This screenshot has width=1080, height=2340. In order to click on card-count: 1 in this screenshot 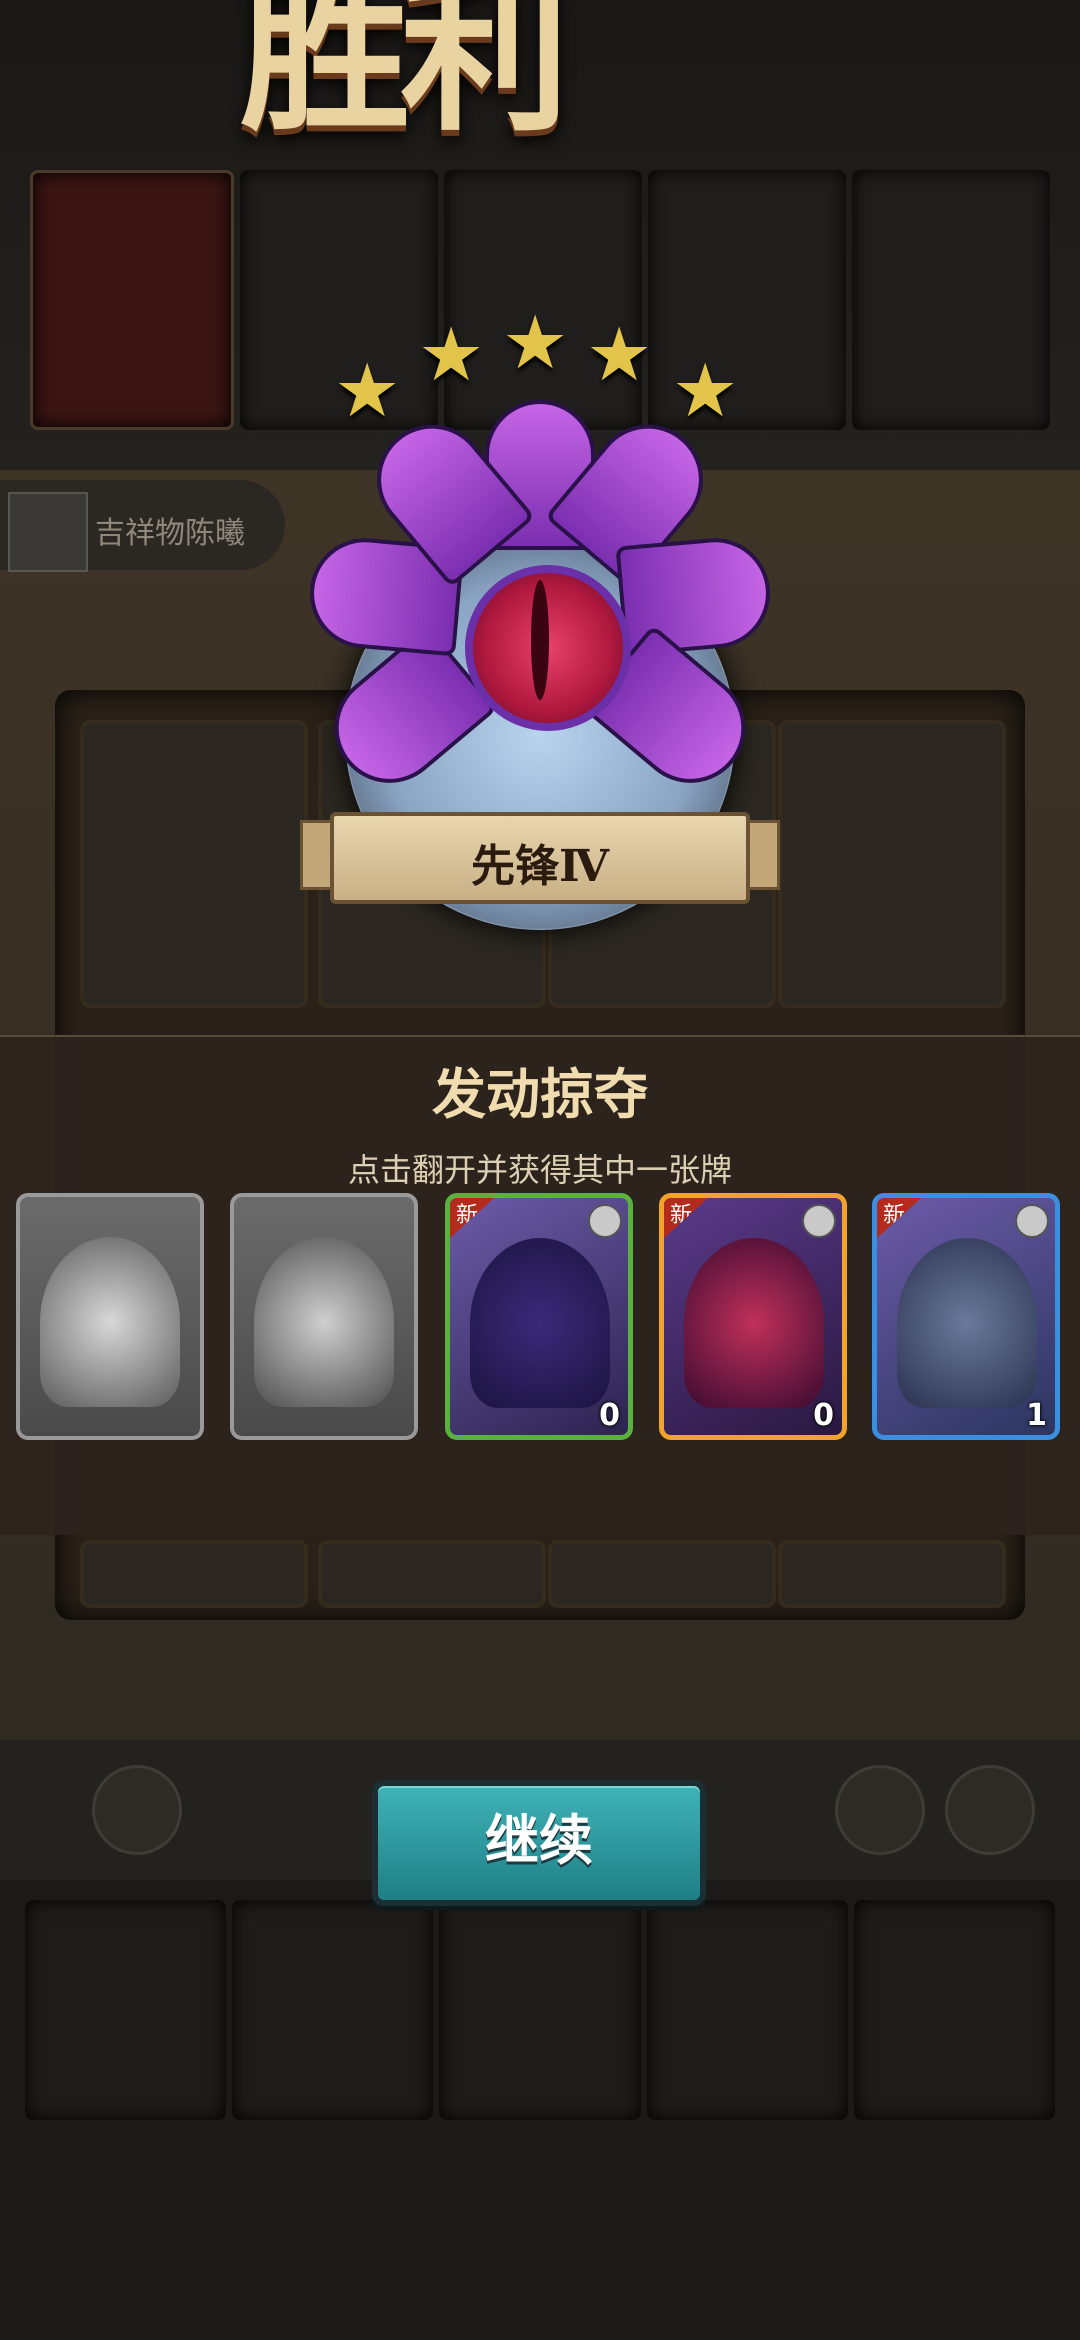, I will do `click(1036, 1415)`.